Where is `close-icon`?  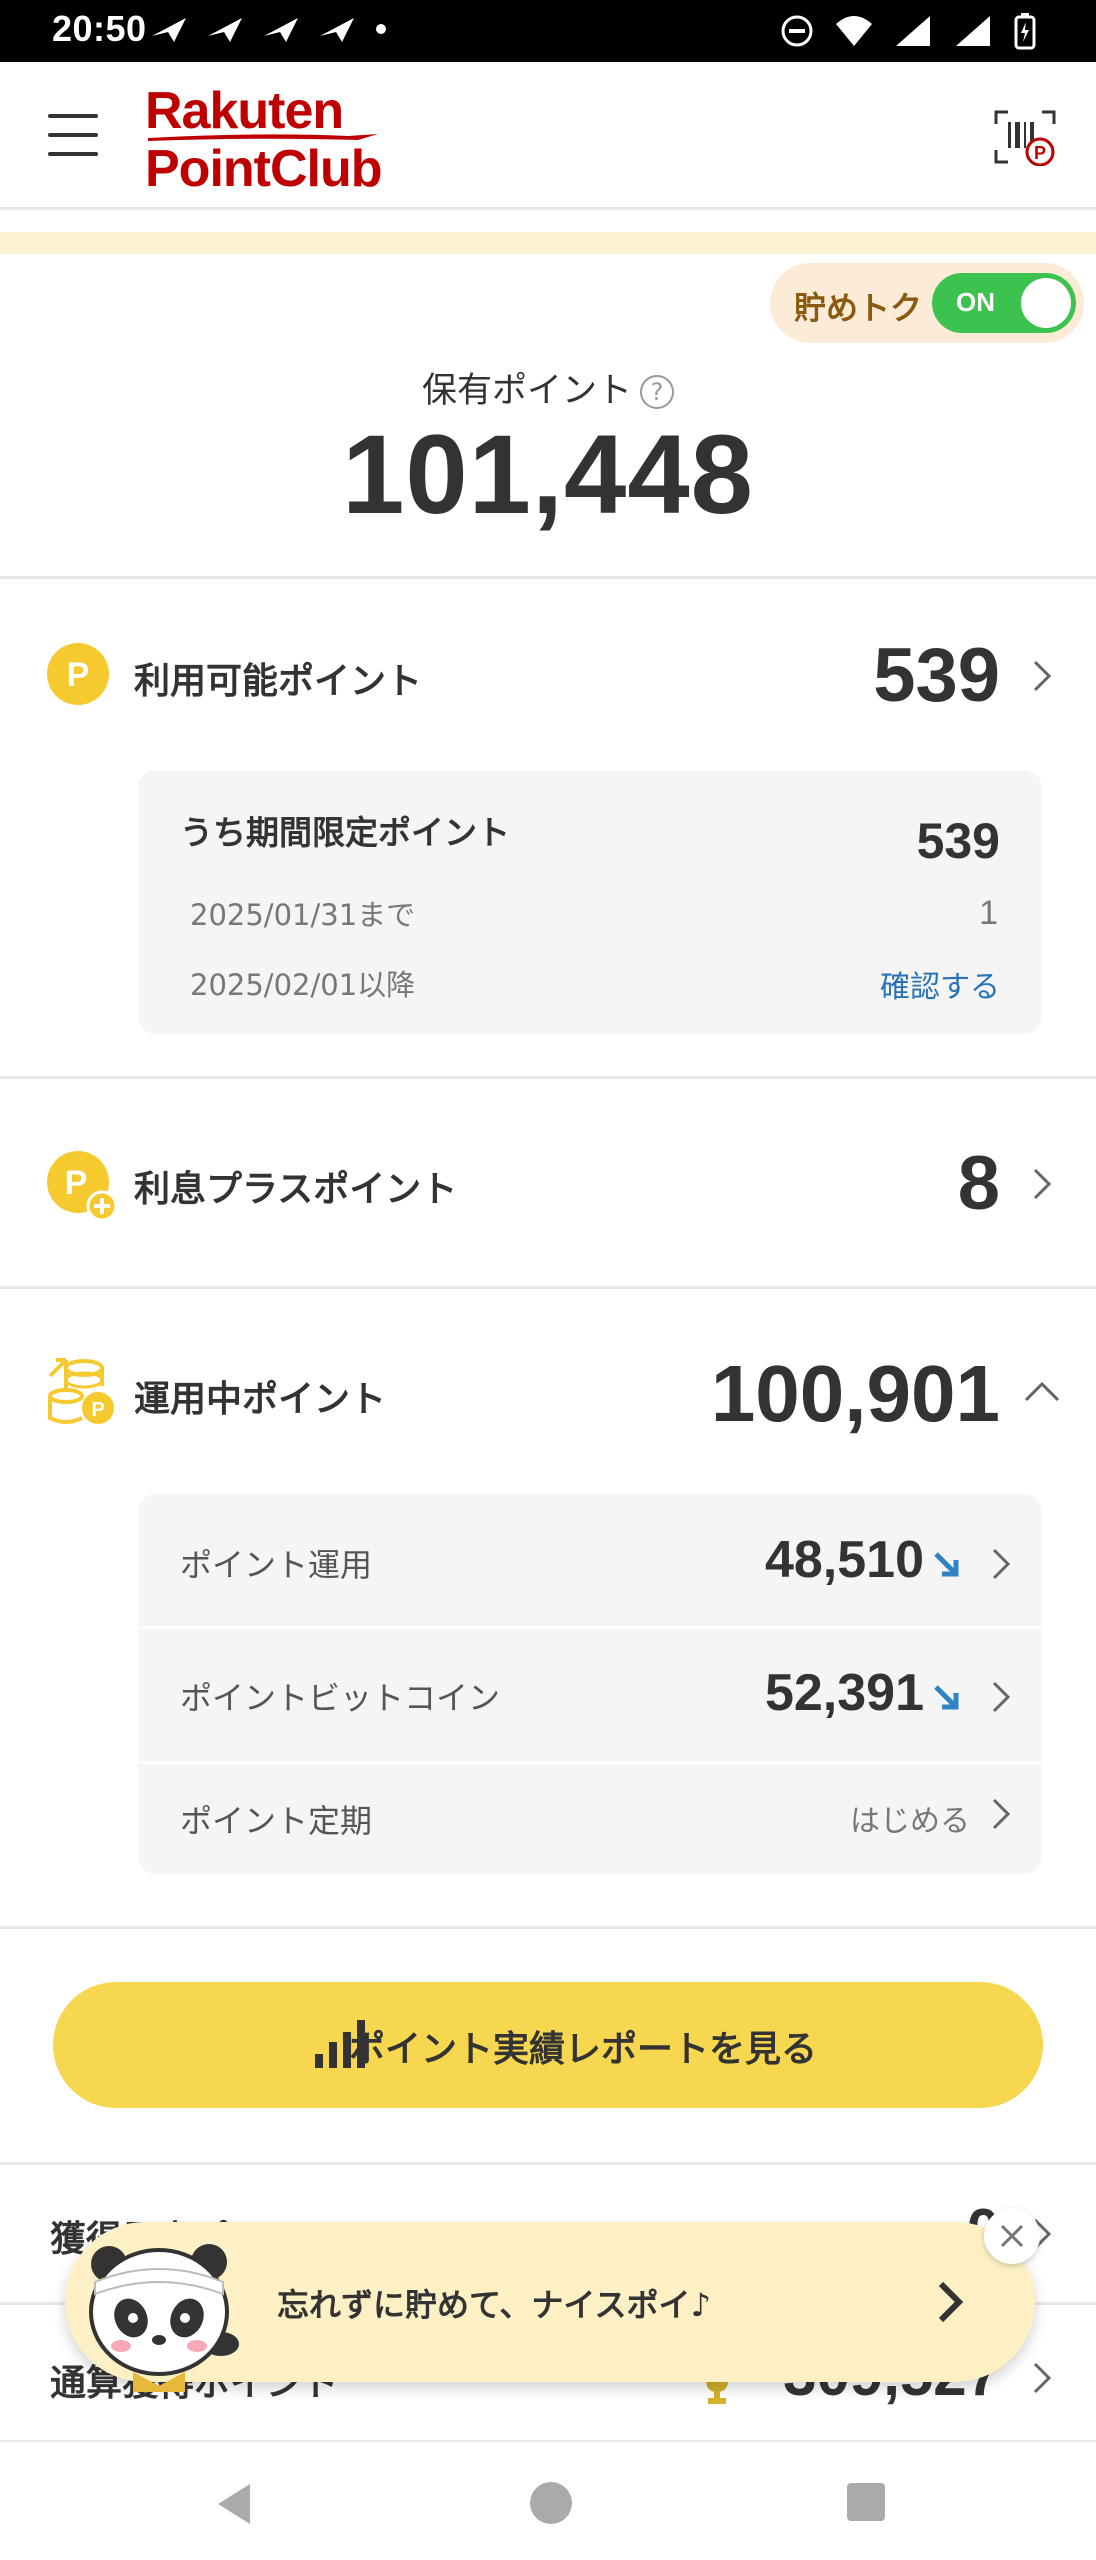
close-icon is located at coordinates (1012, 2236).